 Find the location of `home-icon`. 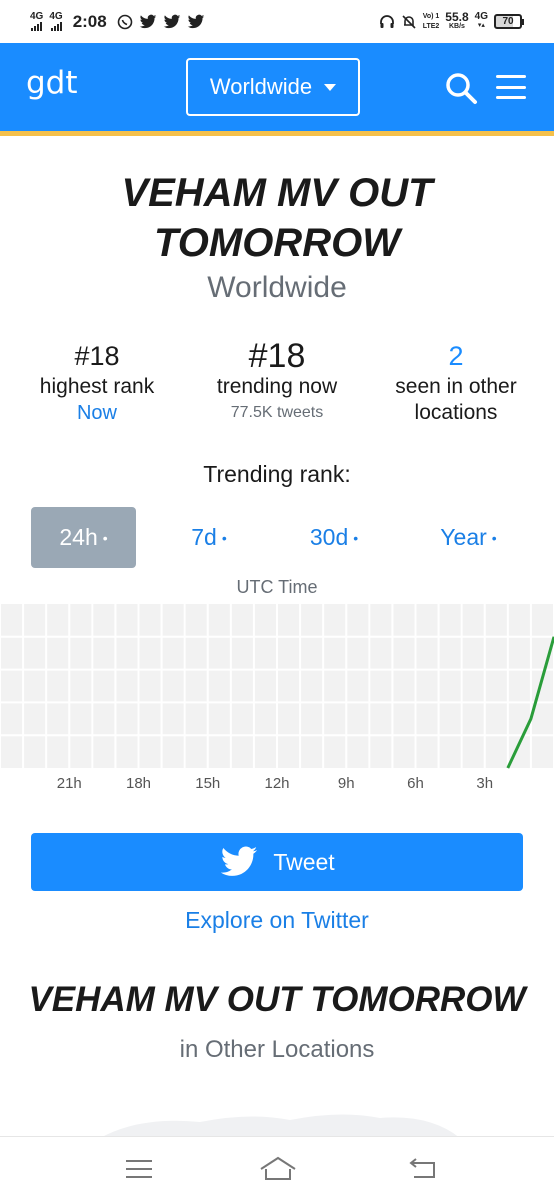

home-icon is located at coordinates (278, 1169).